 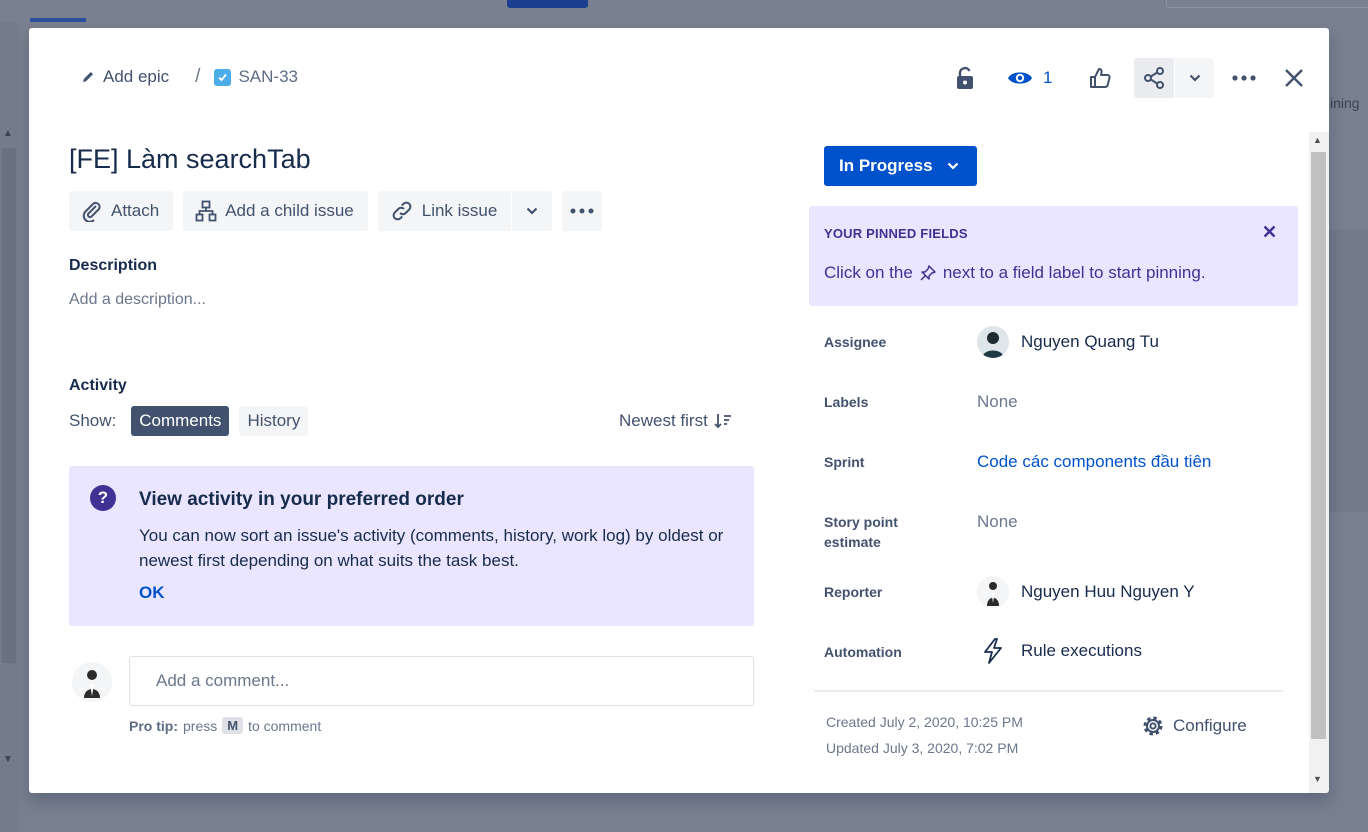 What do you see at coordinates (722, 421) in the screenshot?
I see `sort-descending-icon` at bounding box center [722, 421].